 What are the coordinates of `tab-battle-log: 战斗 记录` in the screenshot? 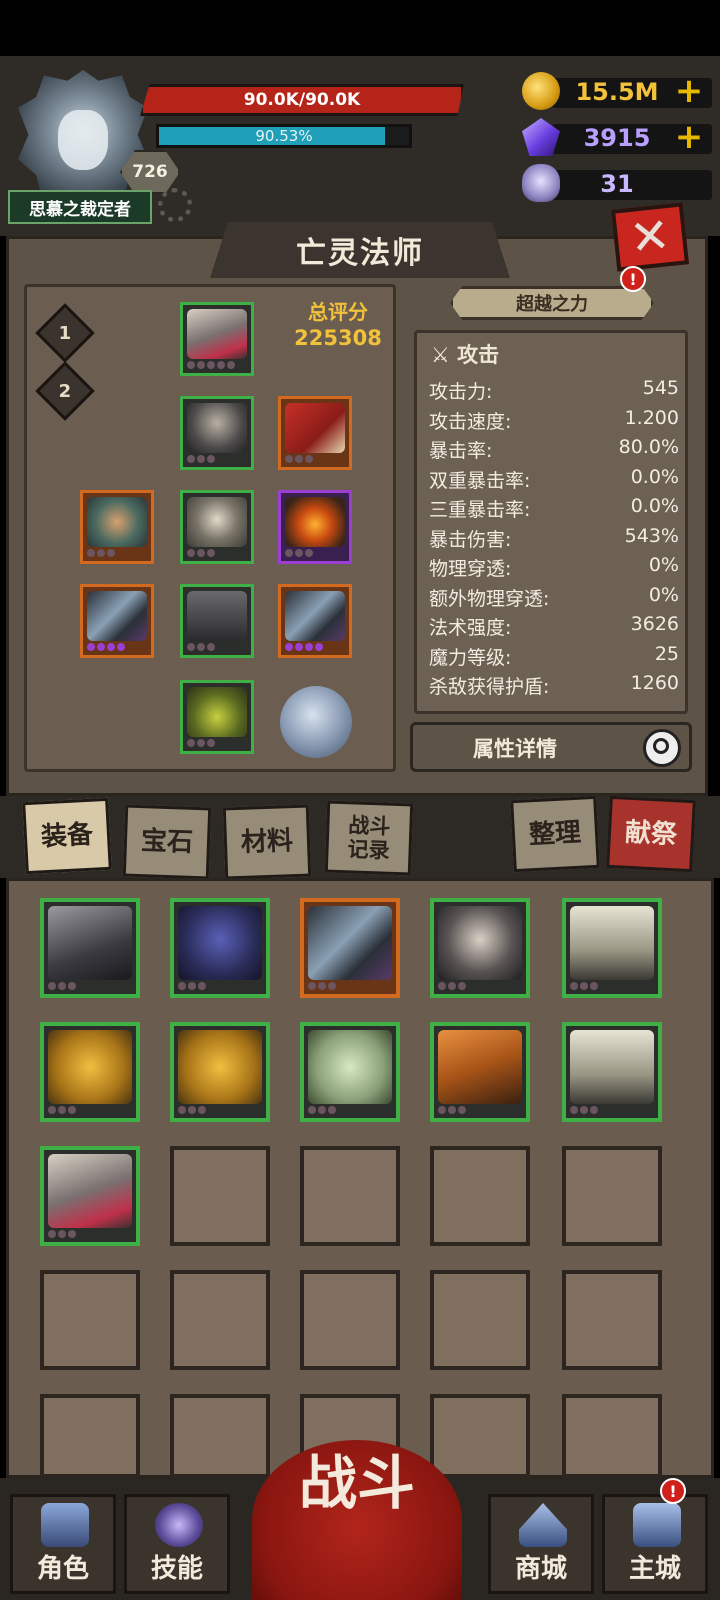 It's located at (369, 838).